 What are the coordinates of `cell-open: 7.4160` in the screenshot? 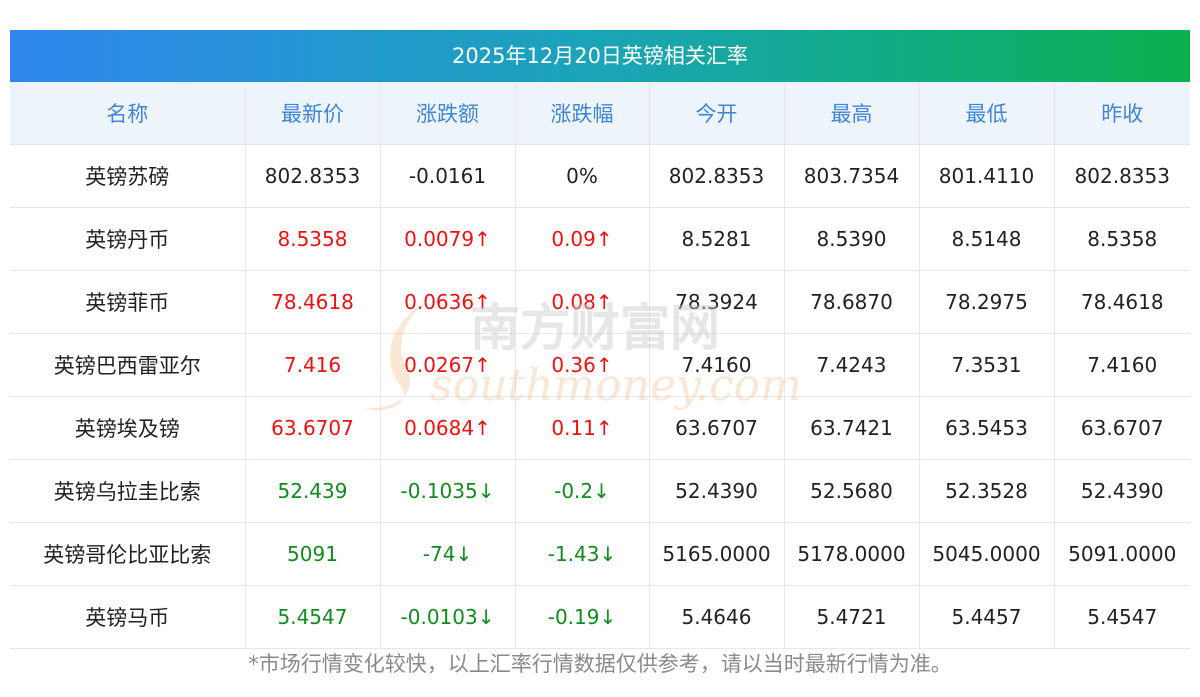 It's located at (717, 365).